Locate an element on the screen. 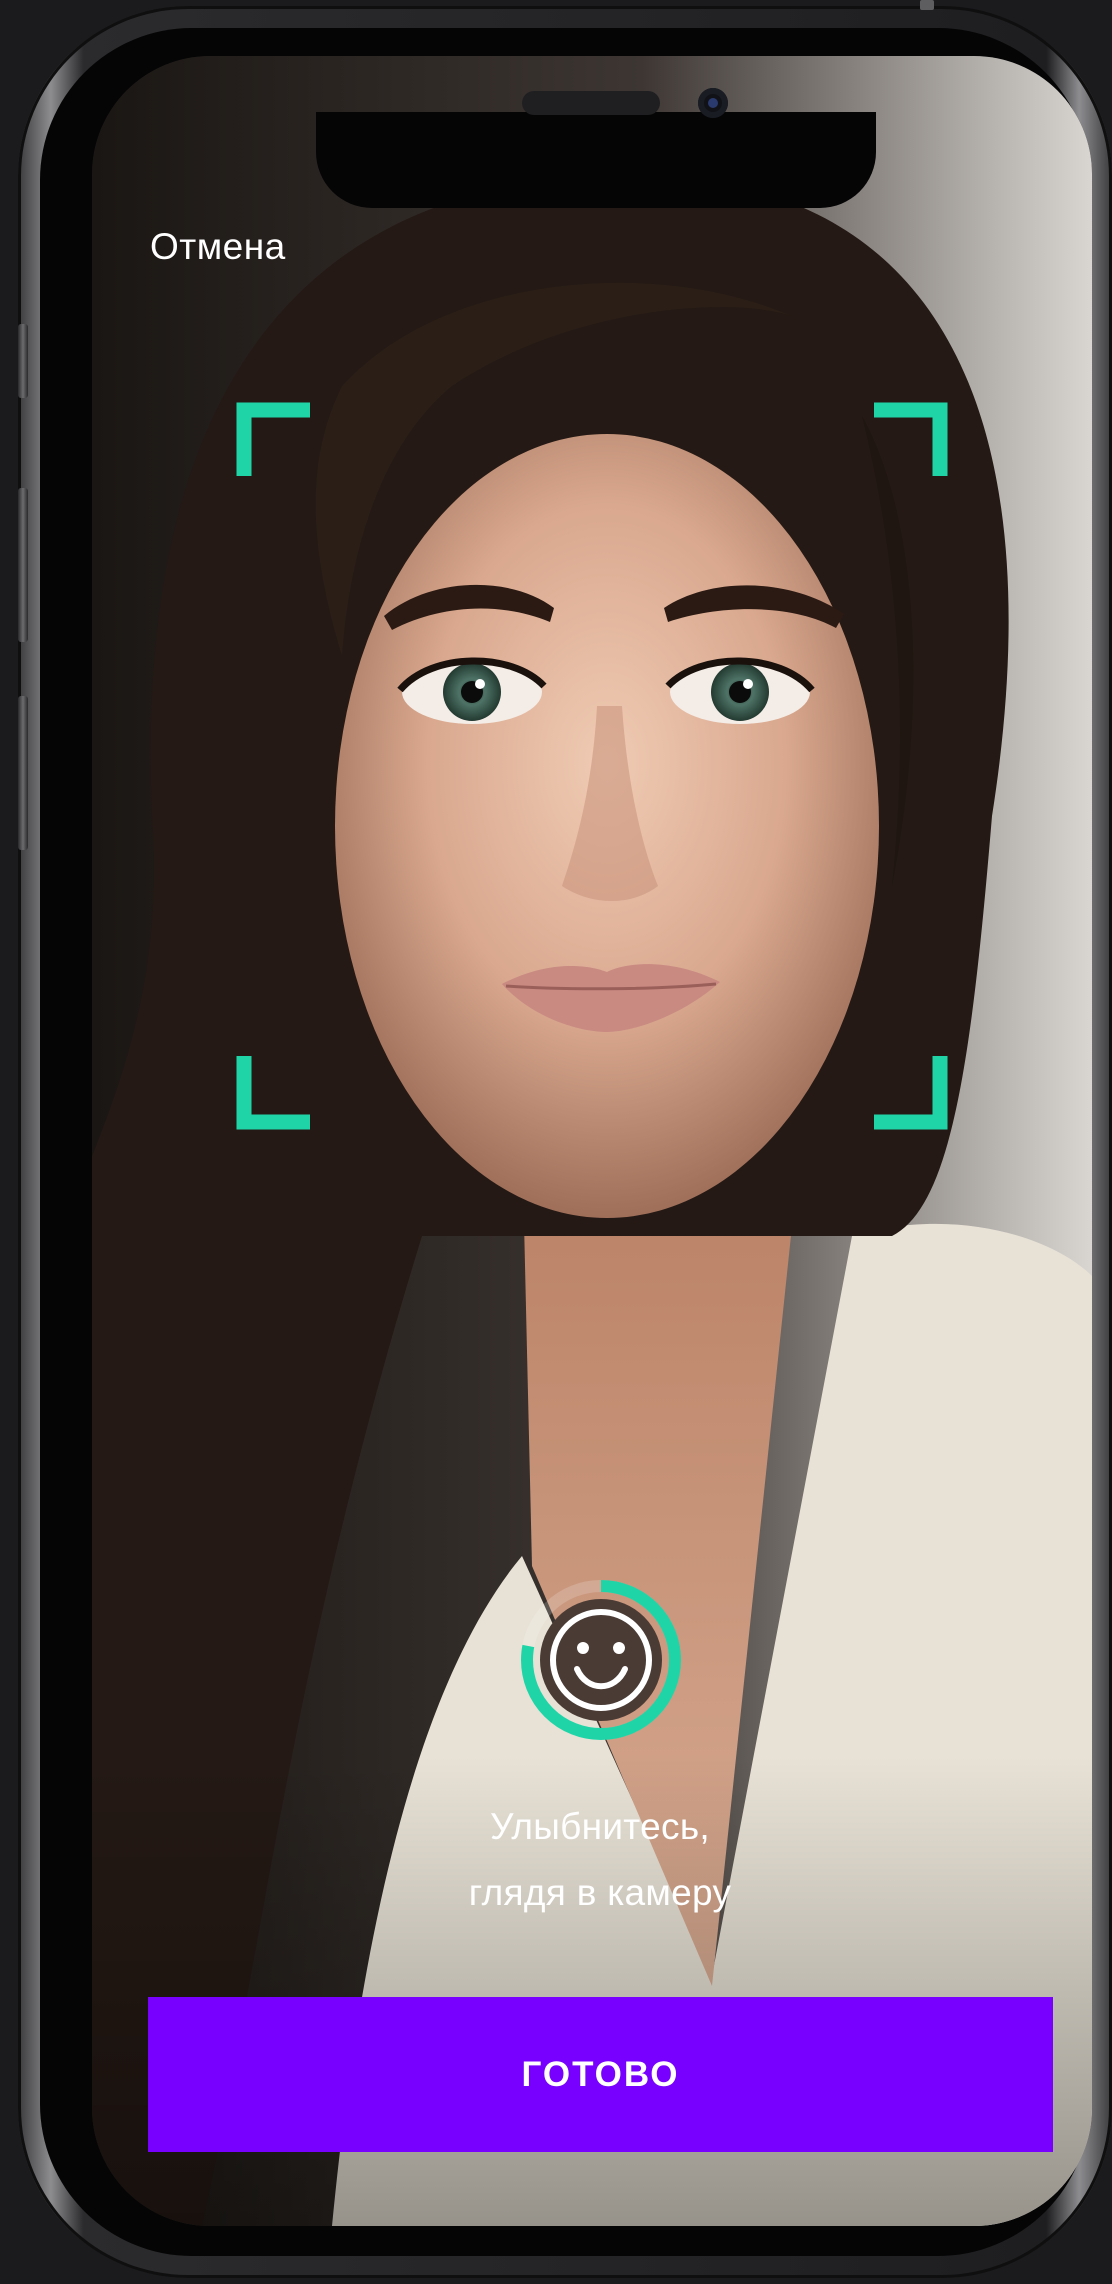  smile-progress-indicator is located at coordinates (601, 1660).